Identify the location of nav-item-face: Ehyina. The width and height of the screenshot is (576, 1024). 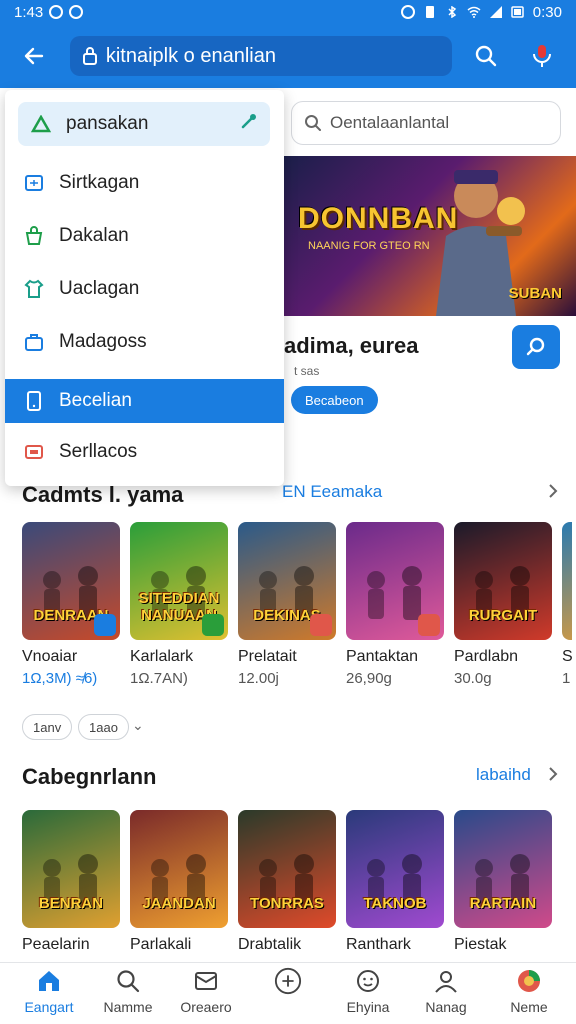
(368, 995).